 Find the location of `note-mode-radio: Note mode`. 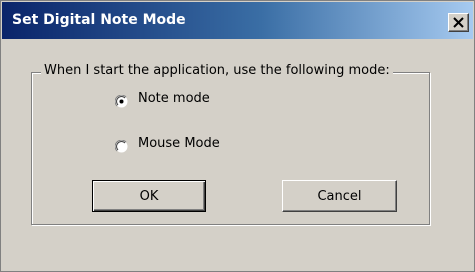

note-mode-radio: Note mode is located at coordinates (162, 99).